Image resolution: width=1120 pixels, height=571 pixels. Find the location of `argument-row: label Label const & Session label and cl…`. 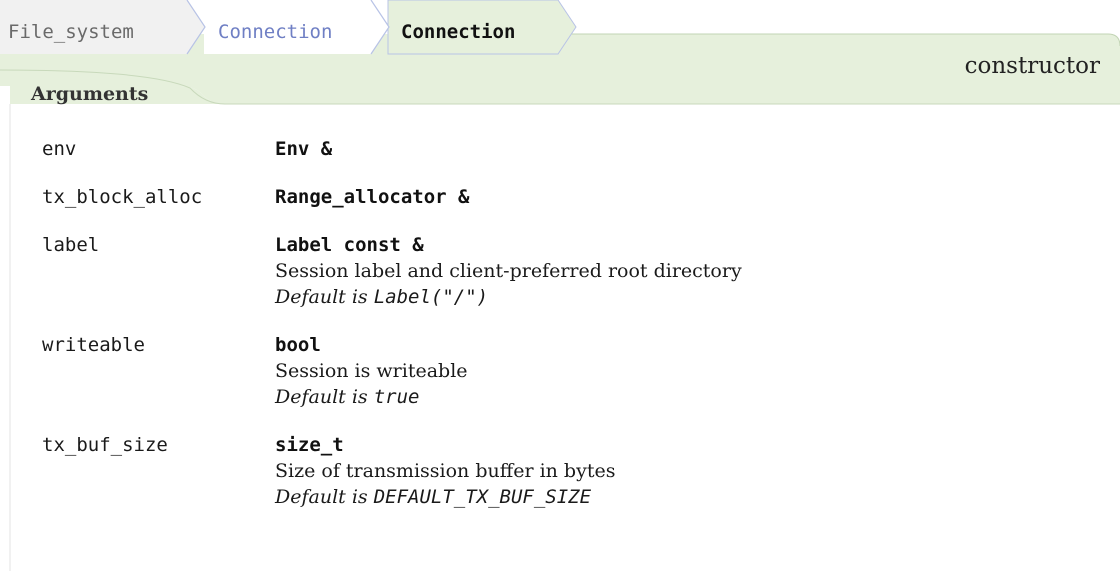

argument-row: label Label const & Session label and cl… is located at coordinates (572, 271).